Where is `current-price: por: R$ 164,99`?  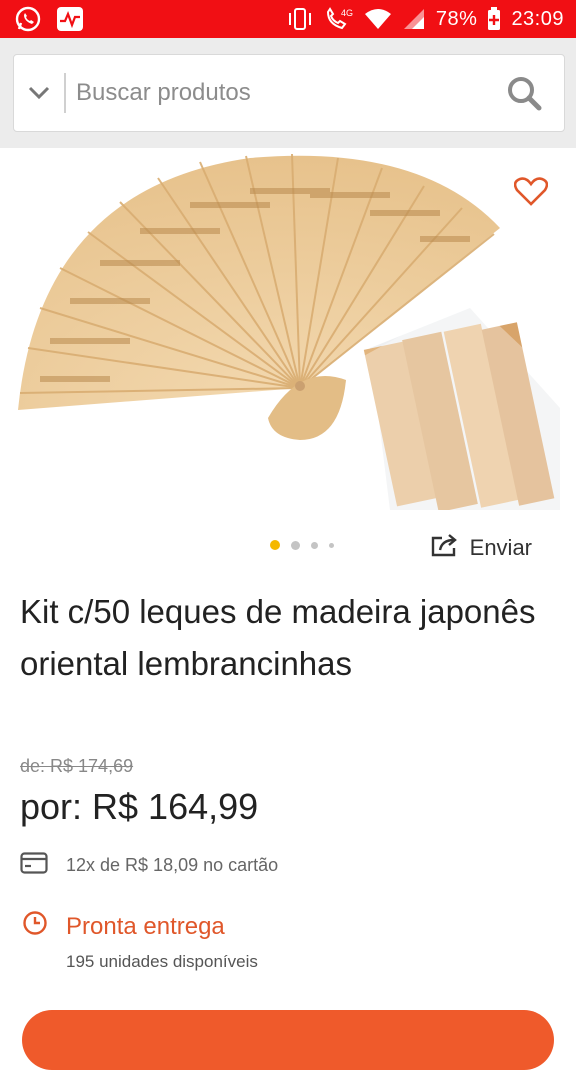
current-price: por: R$ 164,99 is located at coordinates (139, 806).